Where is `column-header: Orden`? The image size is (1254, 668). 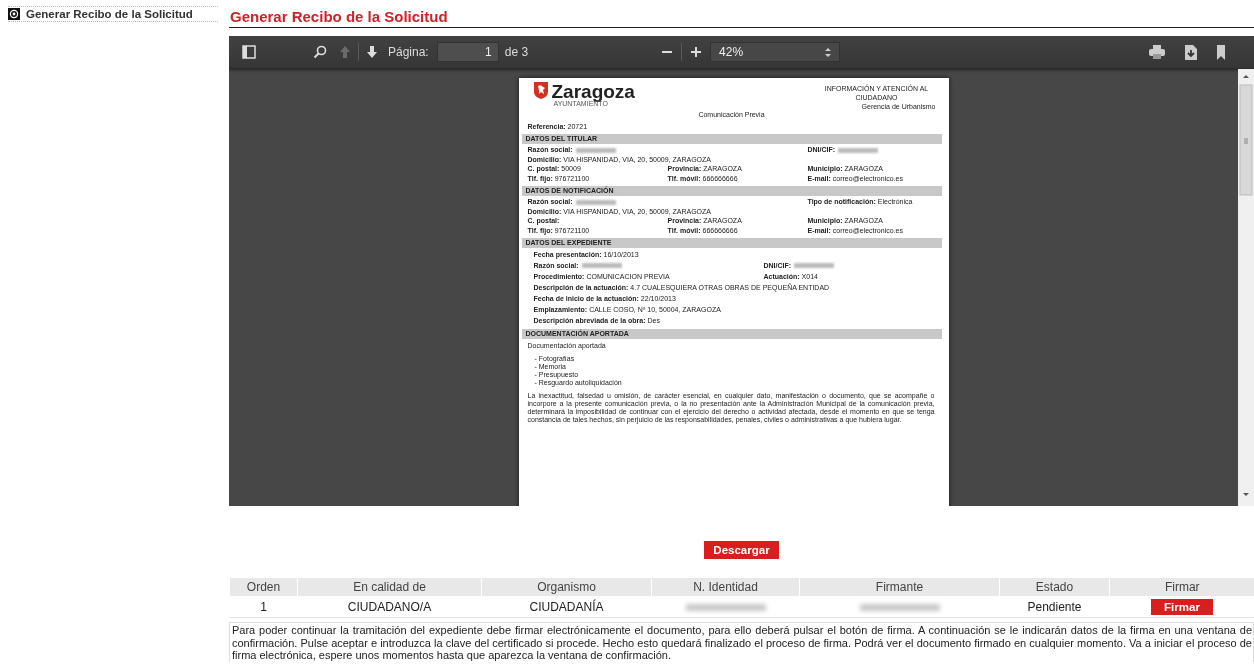
column-header: Orden is located at coordinates (263, 587).